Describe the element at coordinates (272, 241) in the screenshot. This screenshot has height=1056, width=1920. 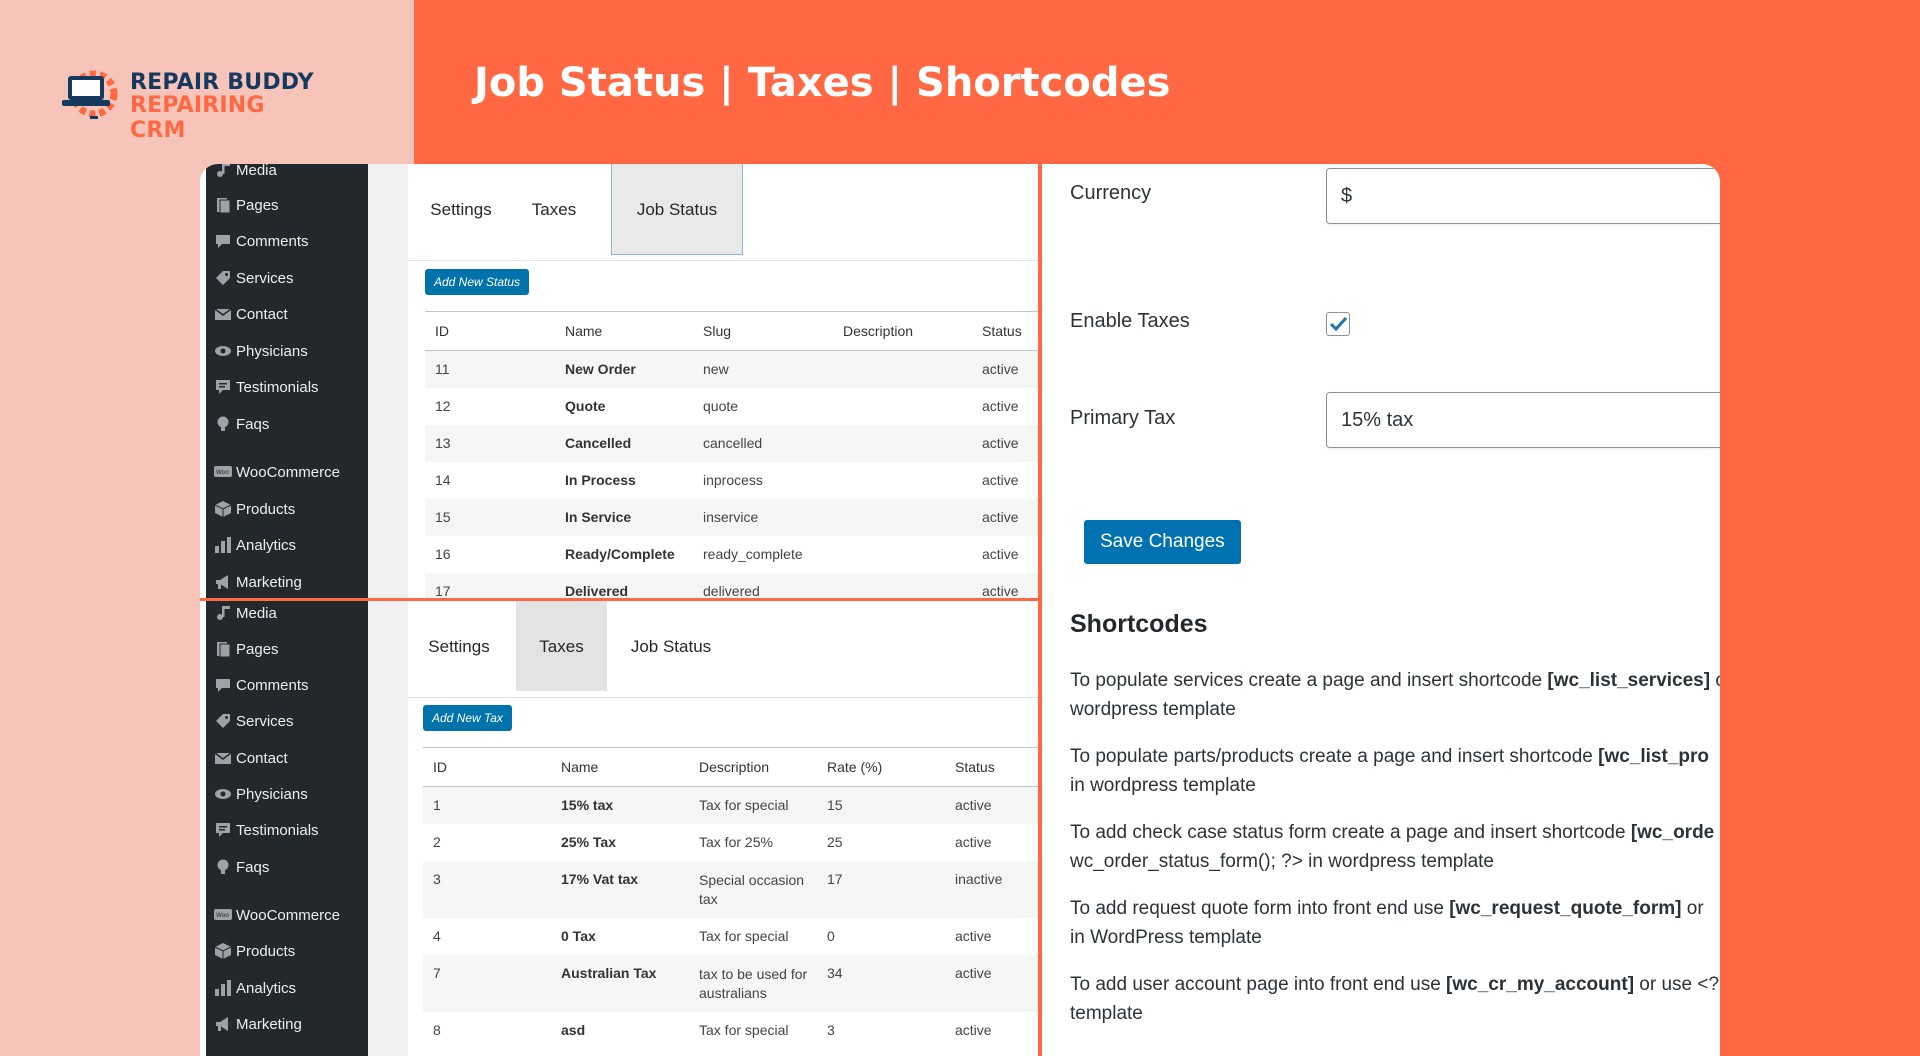
I see `sidebar-item-label: Comments` at that location.